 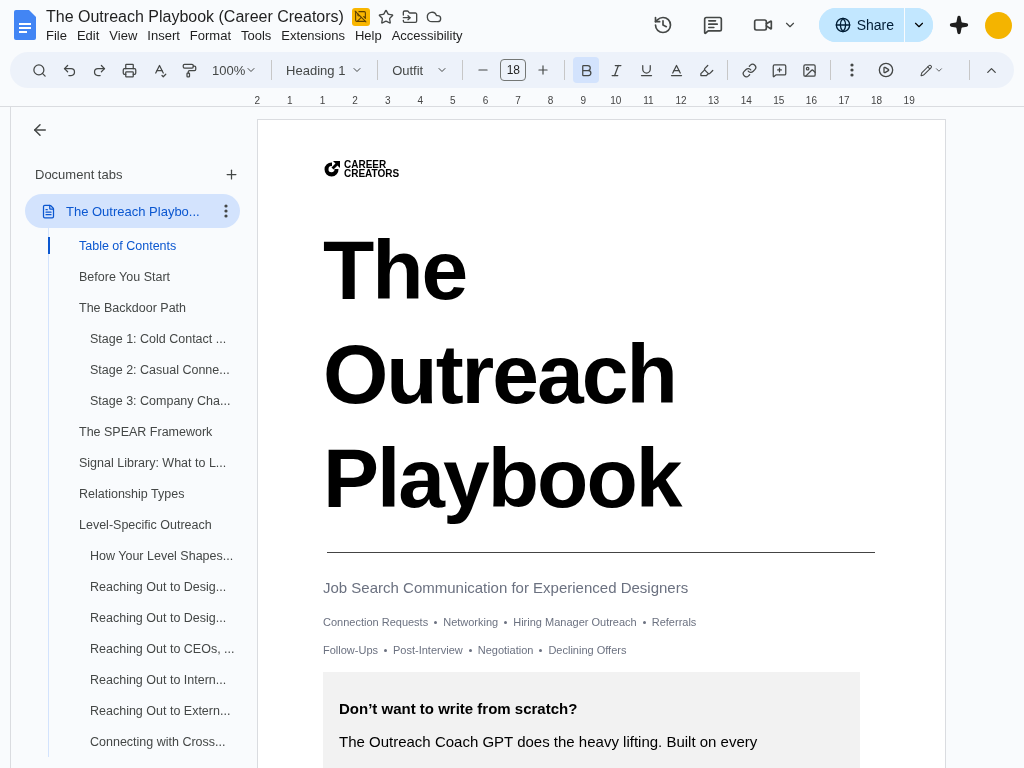 I want to click on redo-icon, so click(x=99, y=70).